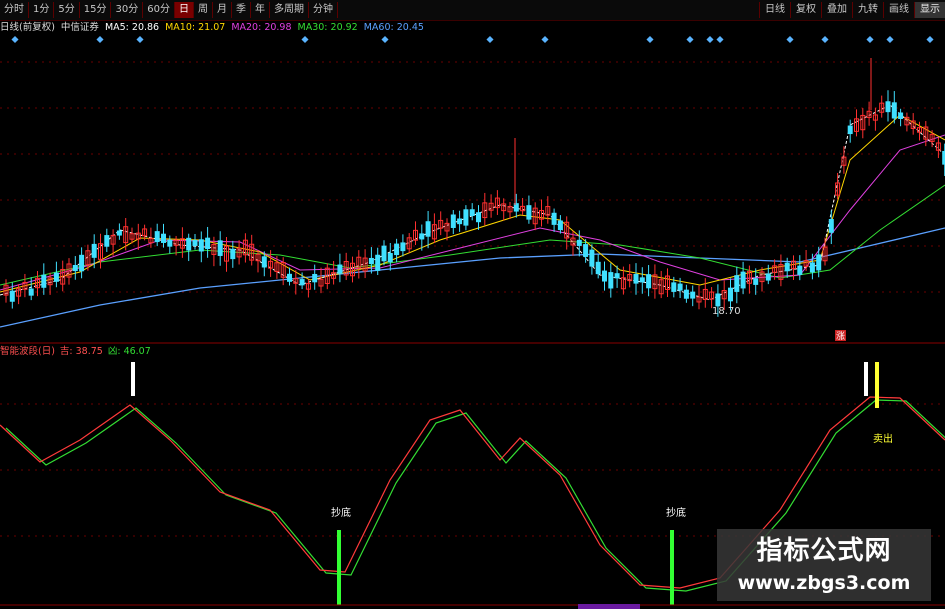 Image resolution: width=945 pixels, height=609 pixels. What do you see at coordinates (129, 351) in the screenshot?
I see `indicator-slow-value: 凶: 46.07` at bounding box center [129, 351].